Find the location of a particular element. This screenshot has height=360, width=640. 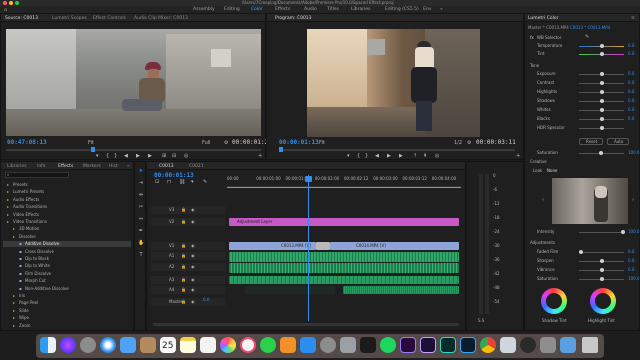

lock-icon: 🔒 is located at coordinates (183, 256).